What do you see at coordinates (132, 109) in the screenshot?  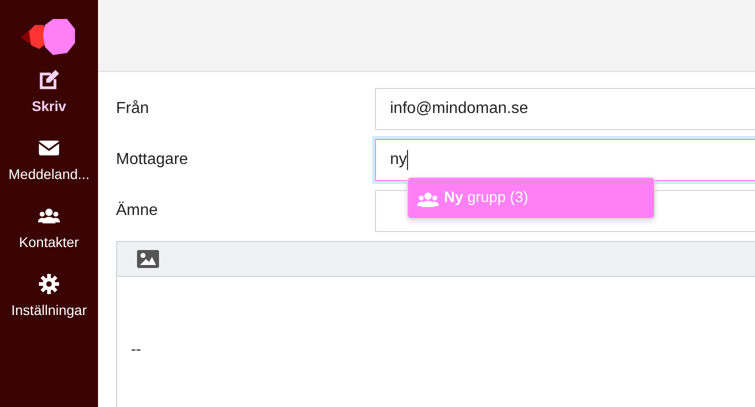 I see `field-label: Från` at bounding box center [132, 109].